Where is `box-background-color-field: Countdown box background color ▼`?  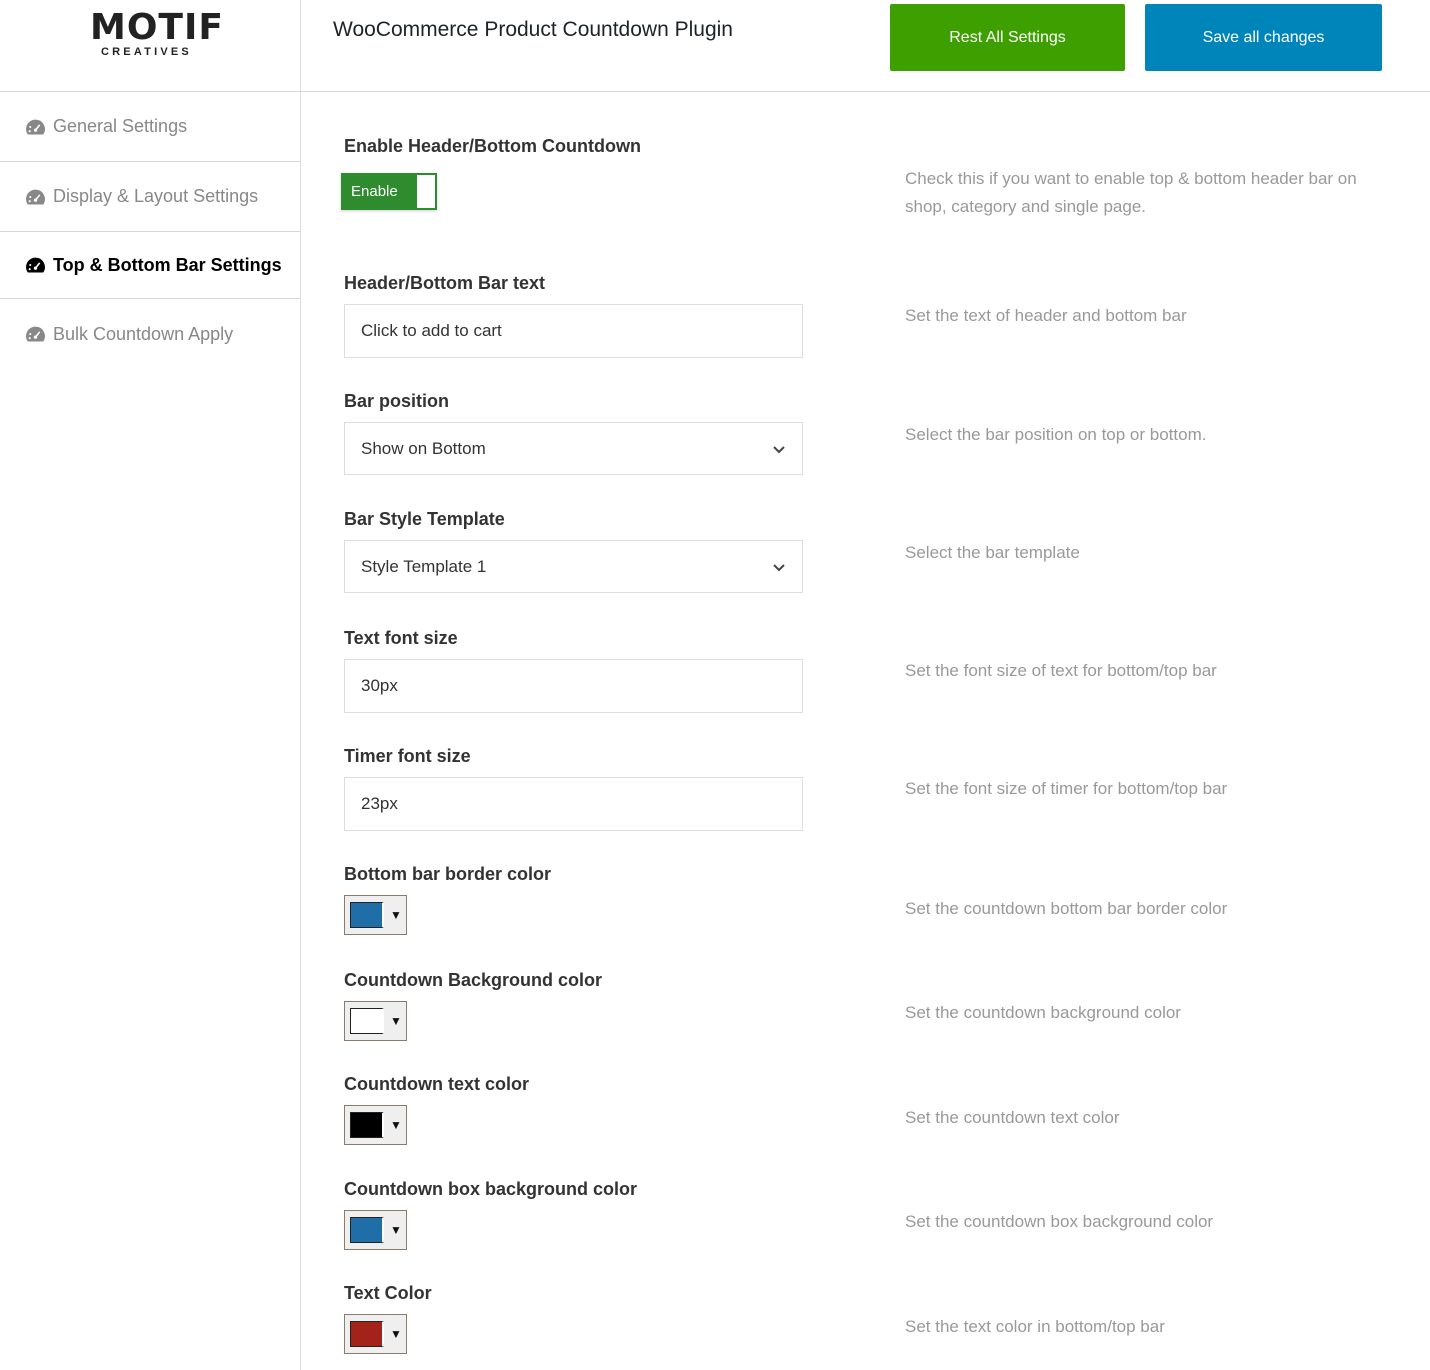
box-background-color-field: Countdown box background color ▼ is located at coordinates (490, 1214).